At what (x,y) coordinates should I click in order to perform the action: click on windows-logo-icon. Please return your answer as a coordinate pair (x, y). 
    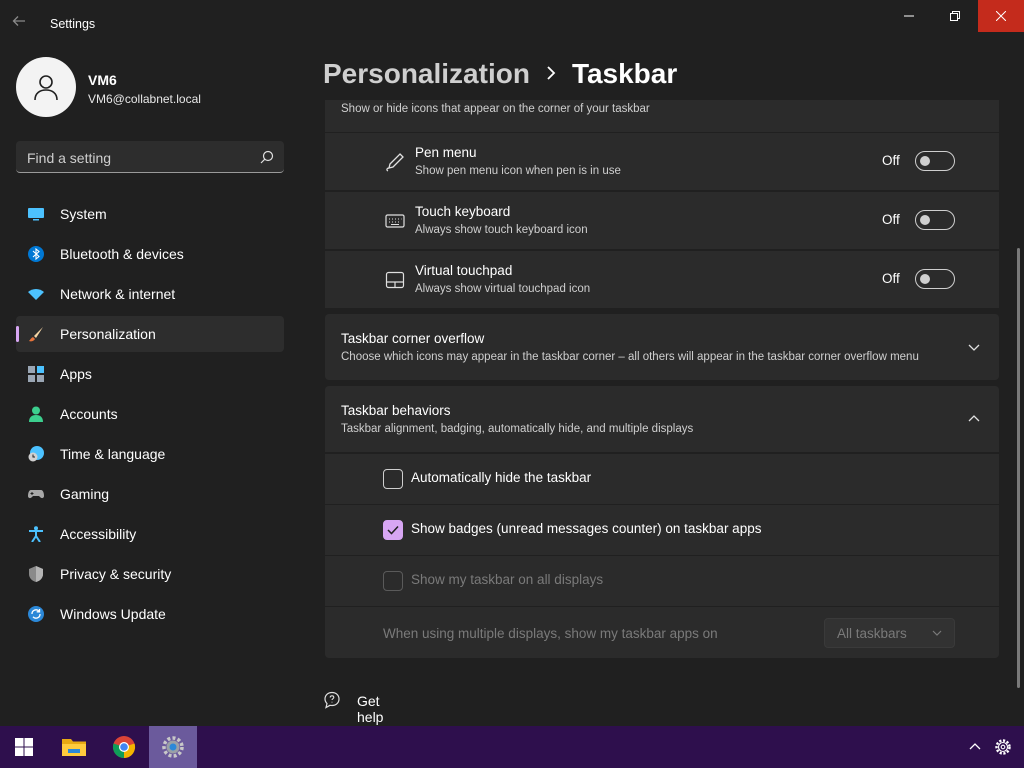
    Looking at the image, I should click on (24, 747).